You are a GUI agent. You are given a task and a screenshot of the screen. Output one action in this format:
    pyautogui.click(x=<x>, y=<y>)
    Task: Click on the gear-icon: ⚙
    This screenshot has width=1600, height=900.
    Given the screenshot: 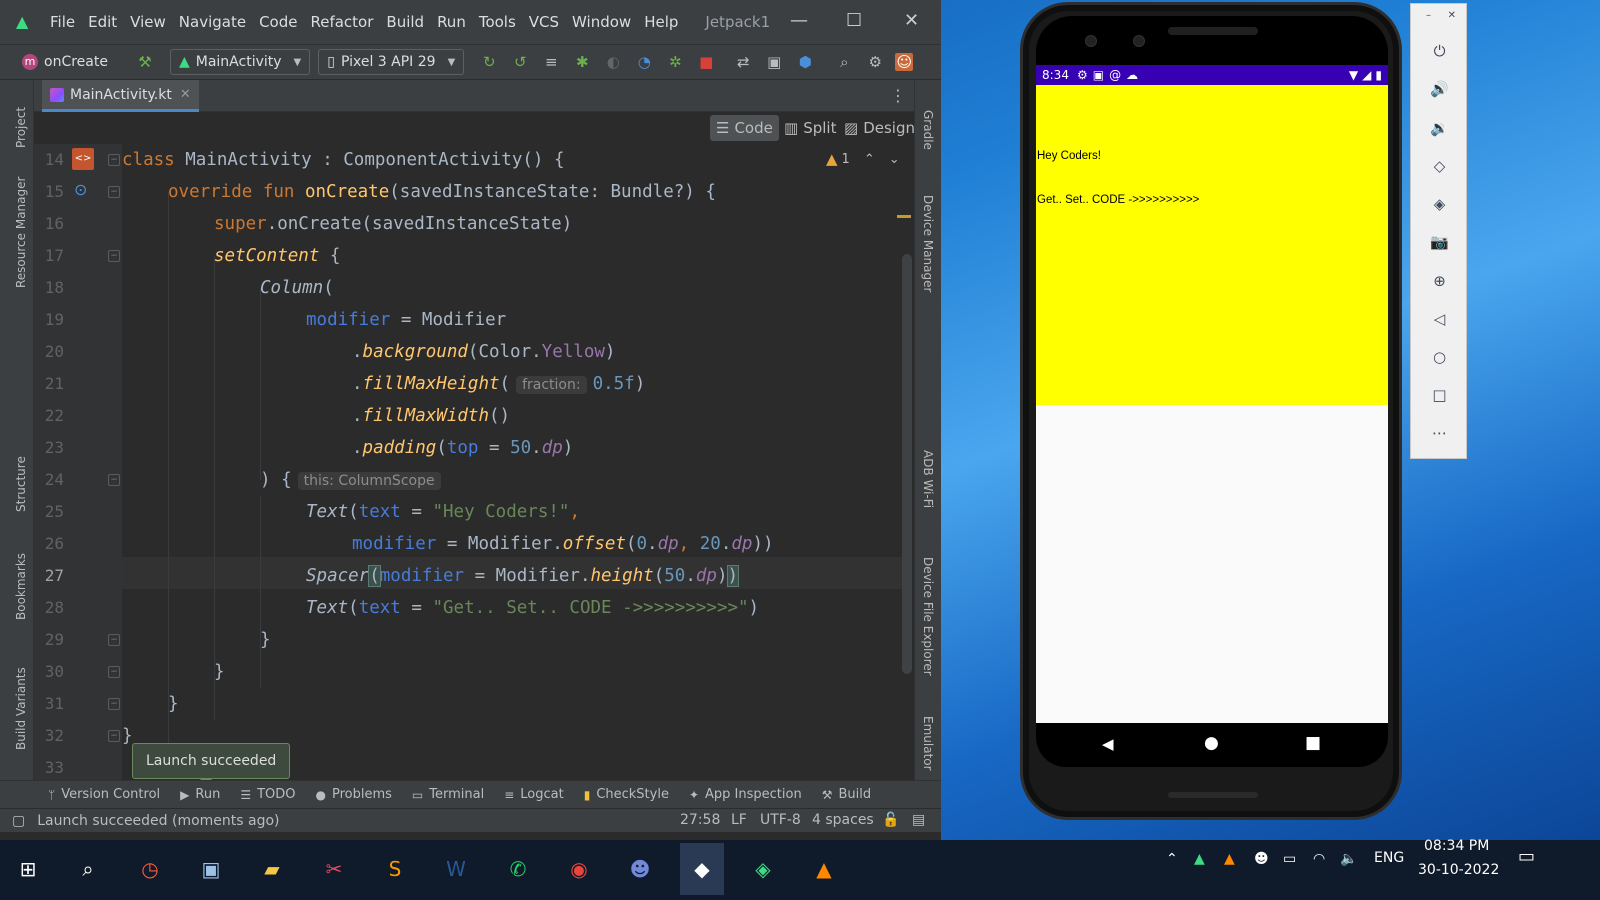 What is the action you would take?
    pyautogui.click(x=875, y=62)
    